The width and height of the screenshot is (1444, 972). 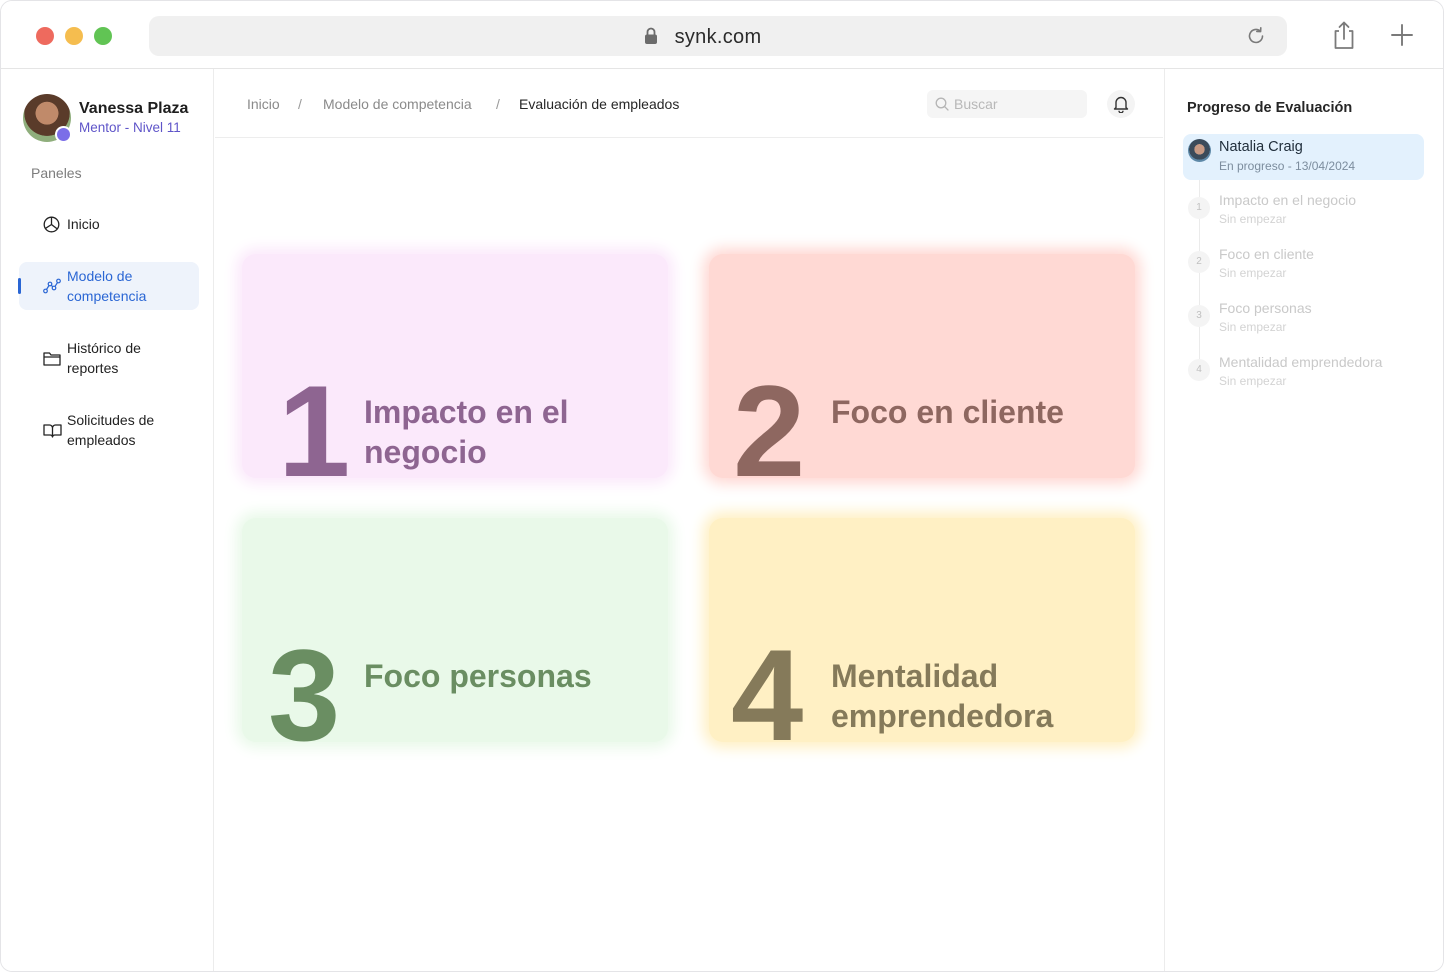 What do you see at coordinates (1261, 147) in the screenshot?
I see `person-name: Natalia Craig` at bounding box center [1261, 147].